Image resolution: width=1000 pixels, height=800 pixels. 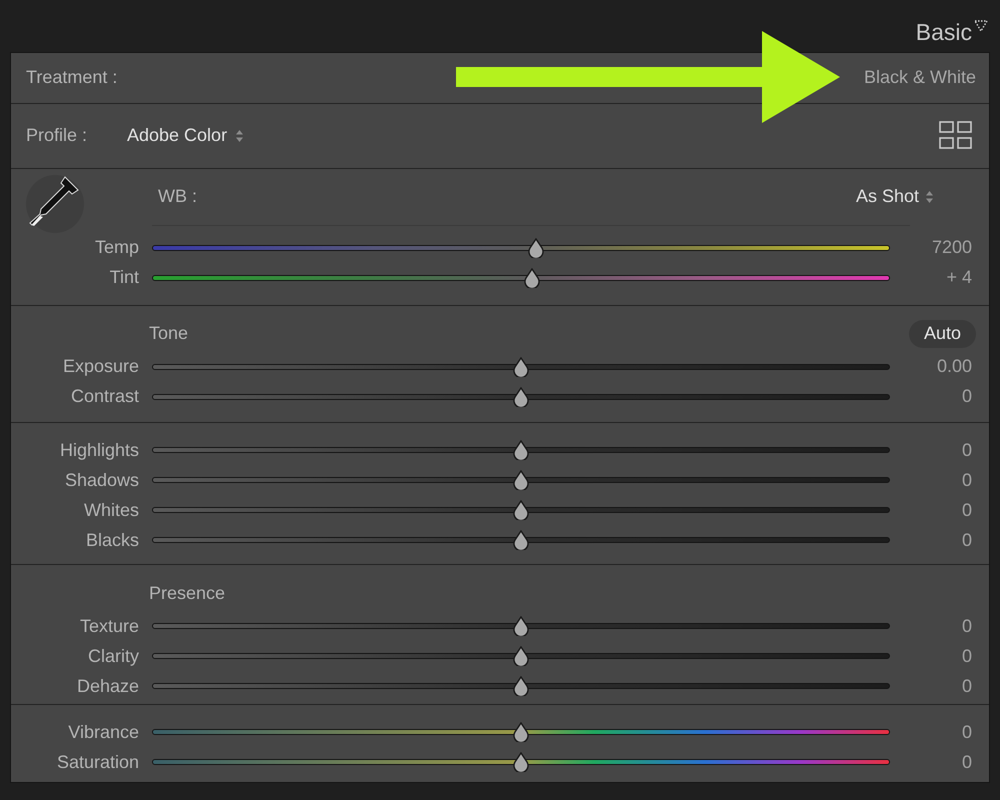 What do you see at coordinates (920, 78) in the screenshot?
I see `treatment-option: Black & White` at bounding box center [920, 78].